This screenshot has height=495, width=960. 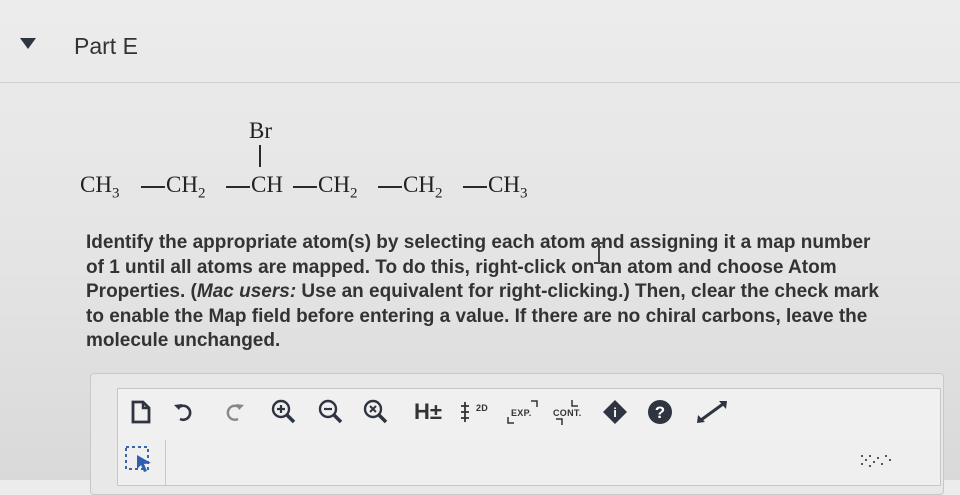 What do you see at coordinates (523, 412) in the screenshot?
I see `expand-group-button: EXP.` at bounding box center [523, 412].